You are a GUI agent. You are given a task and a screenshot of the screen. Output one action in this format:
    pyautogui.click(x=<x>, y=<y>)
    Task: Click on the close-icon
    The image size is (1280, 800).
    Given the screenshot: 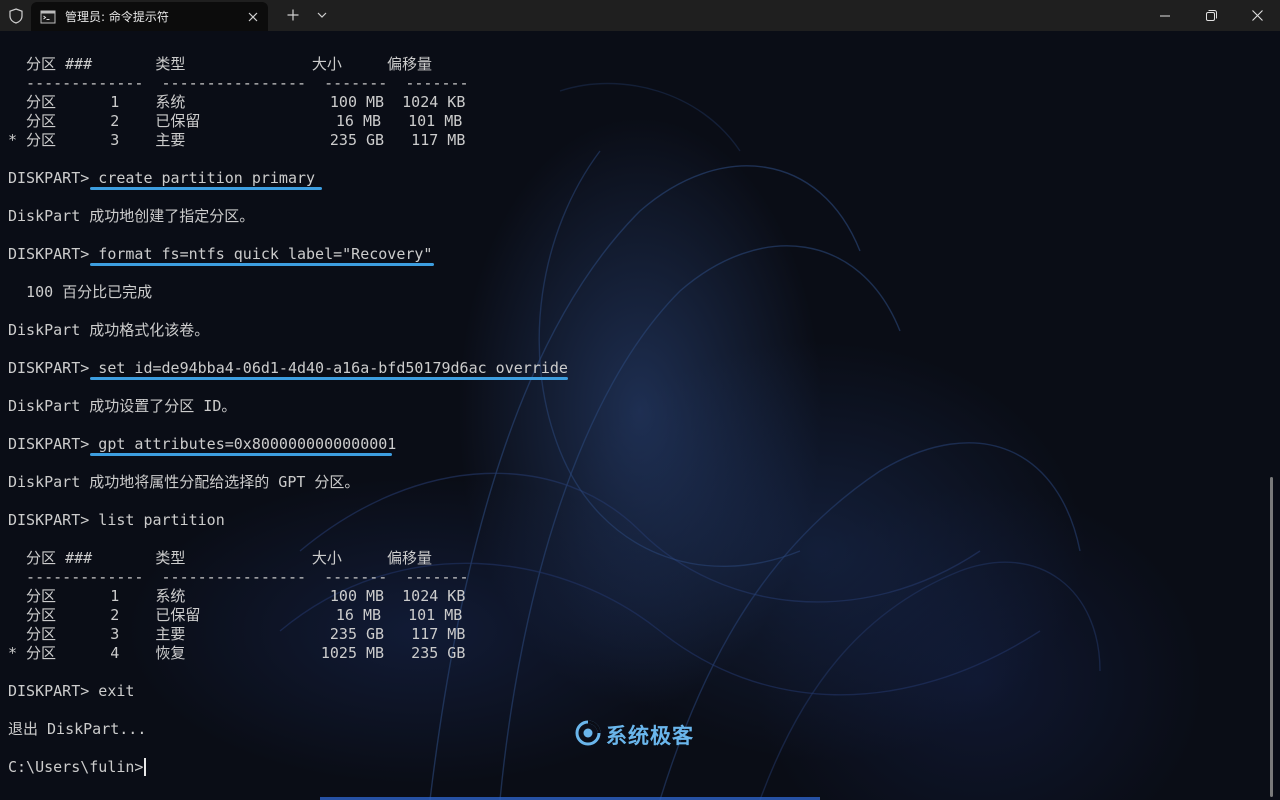 What is the action you would take?
    pyautogui.click(x=253, y=17)
    